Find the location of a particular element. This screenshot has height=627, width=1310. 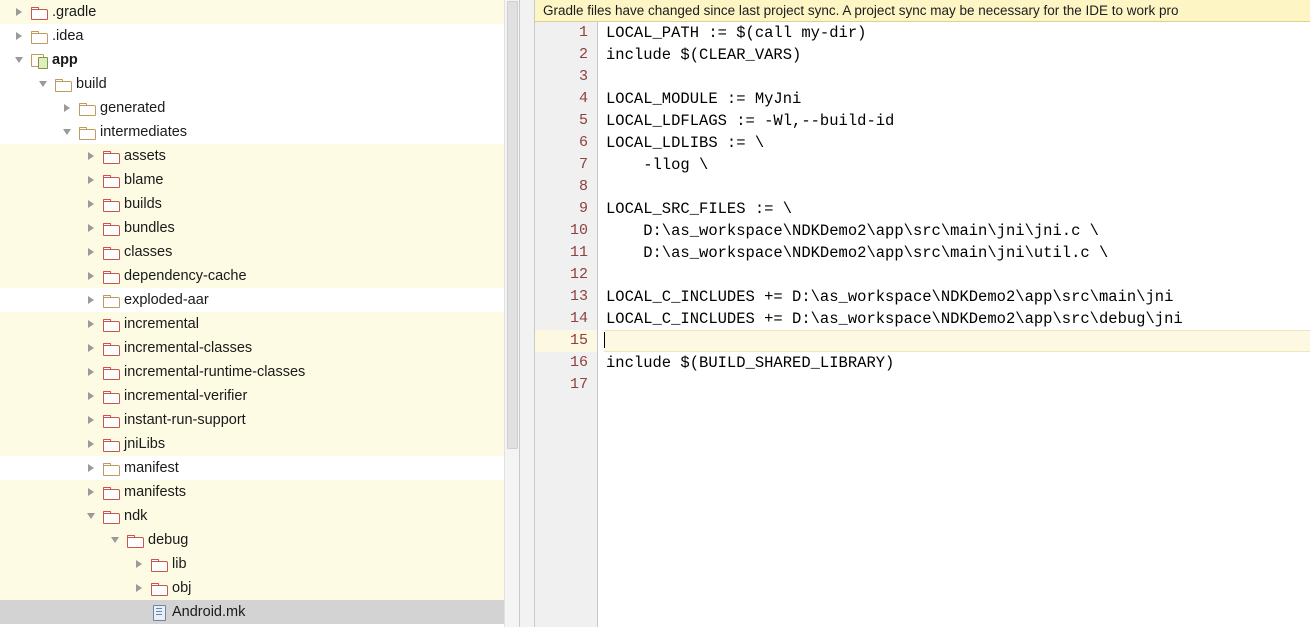

tree-row: exploded-aar is located at coordinates (259, 300).